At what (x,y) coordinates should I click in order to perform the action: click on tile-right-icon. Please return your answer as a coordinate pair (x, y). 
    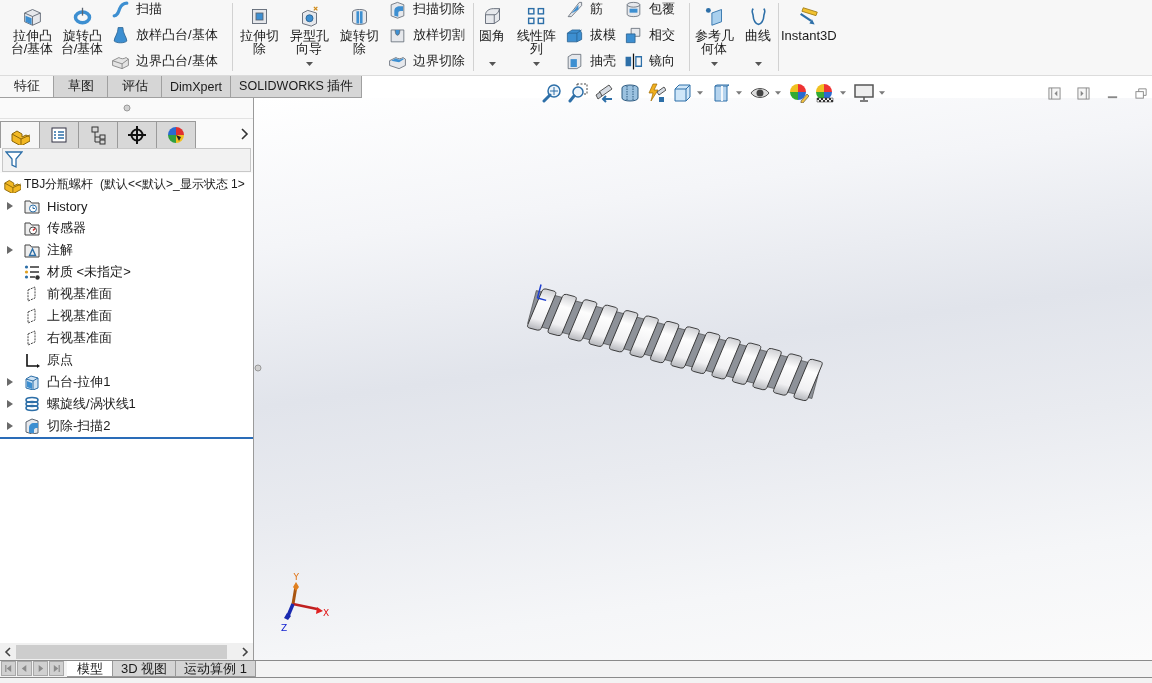
    Looking at the image, I should click on (1083, 93).